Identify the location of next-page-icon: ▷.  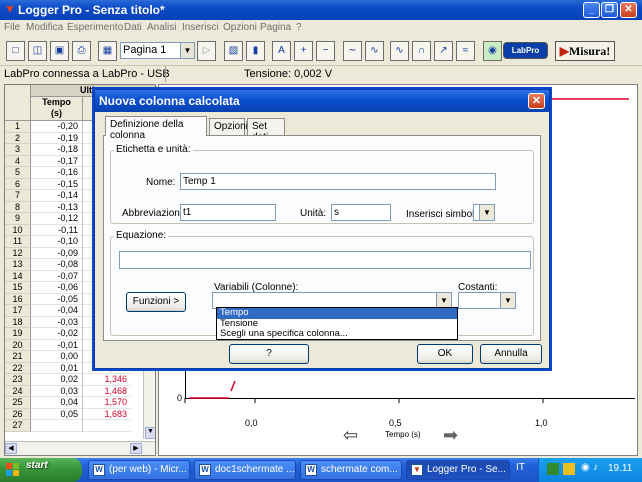
(206, 51).